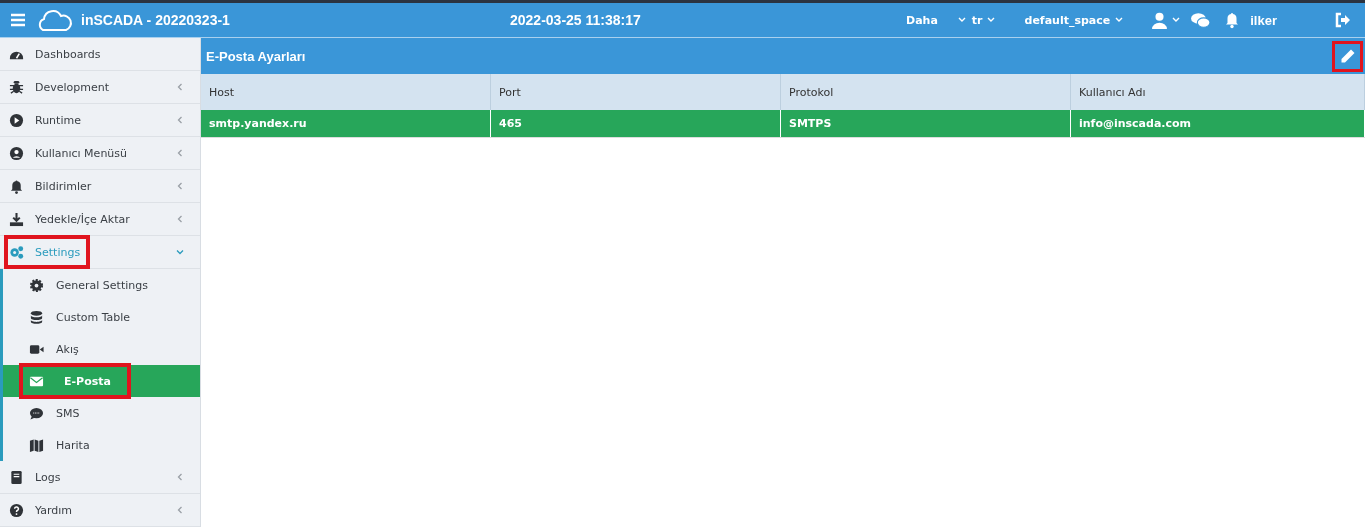 This screenshot has height=527, width=1365. Describe the element at coordinates (256, 56) in the screenshot. I see `panel-title: E-Posta Ayarları` at that location.